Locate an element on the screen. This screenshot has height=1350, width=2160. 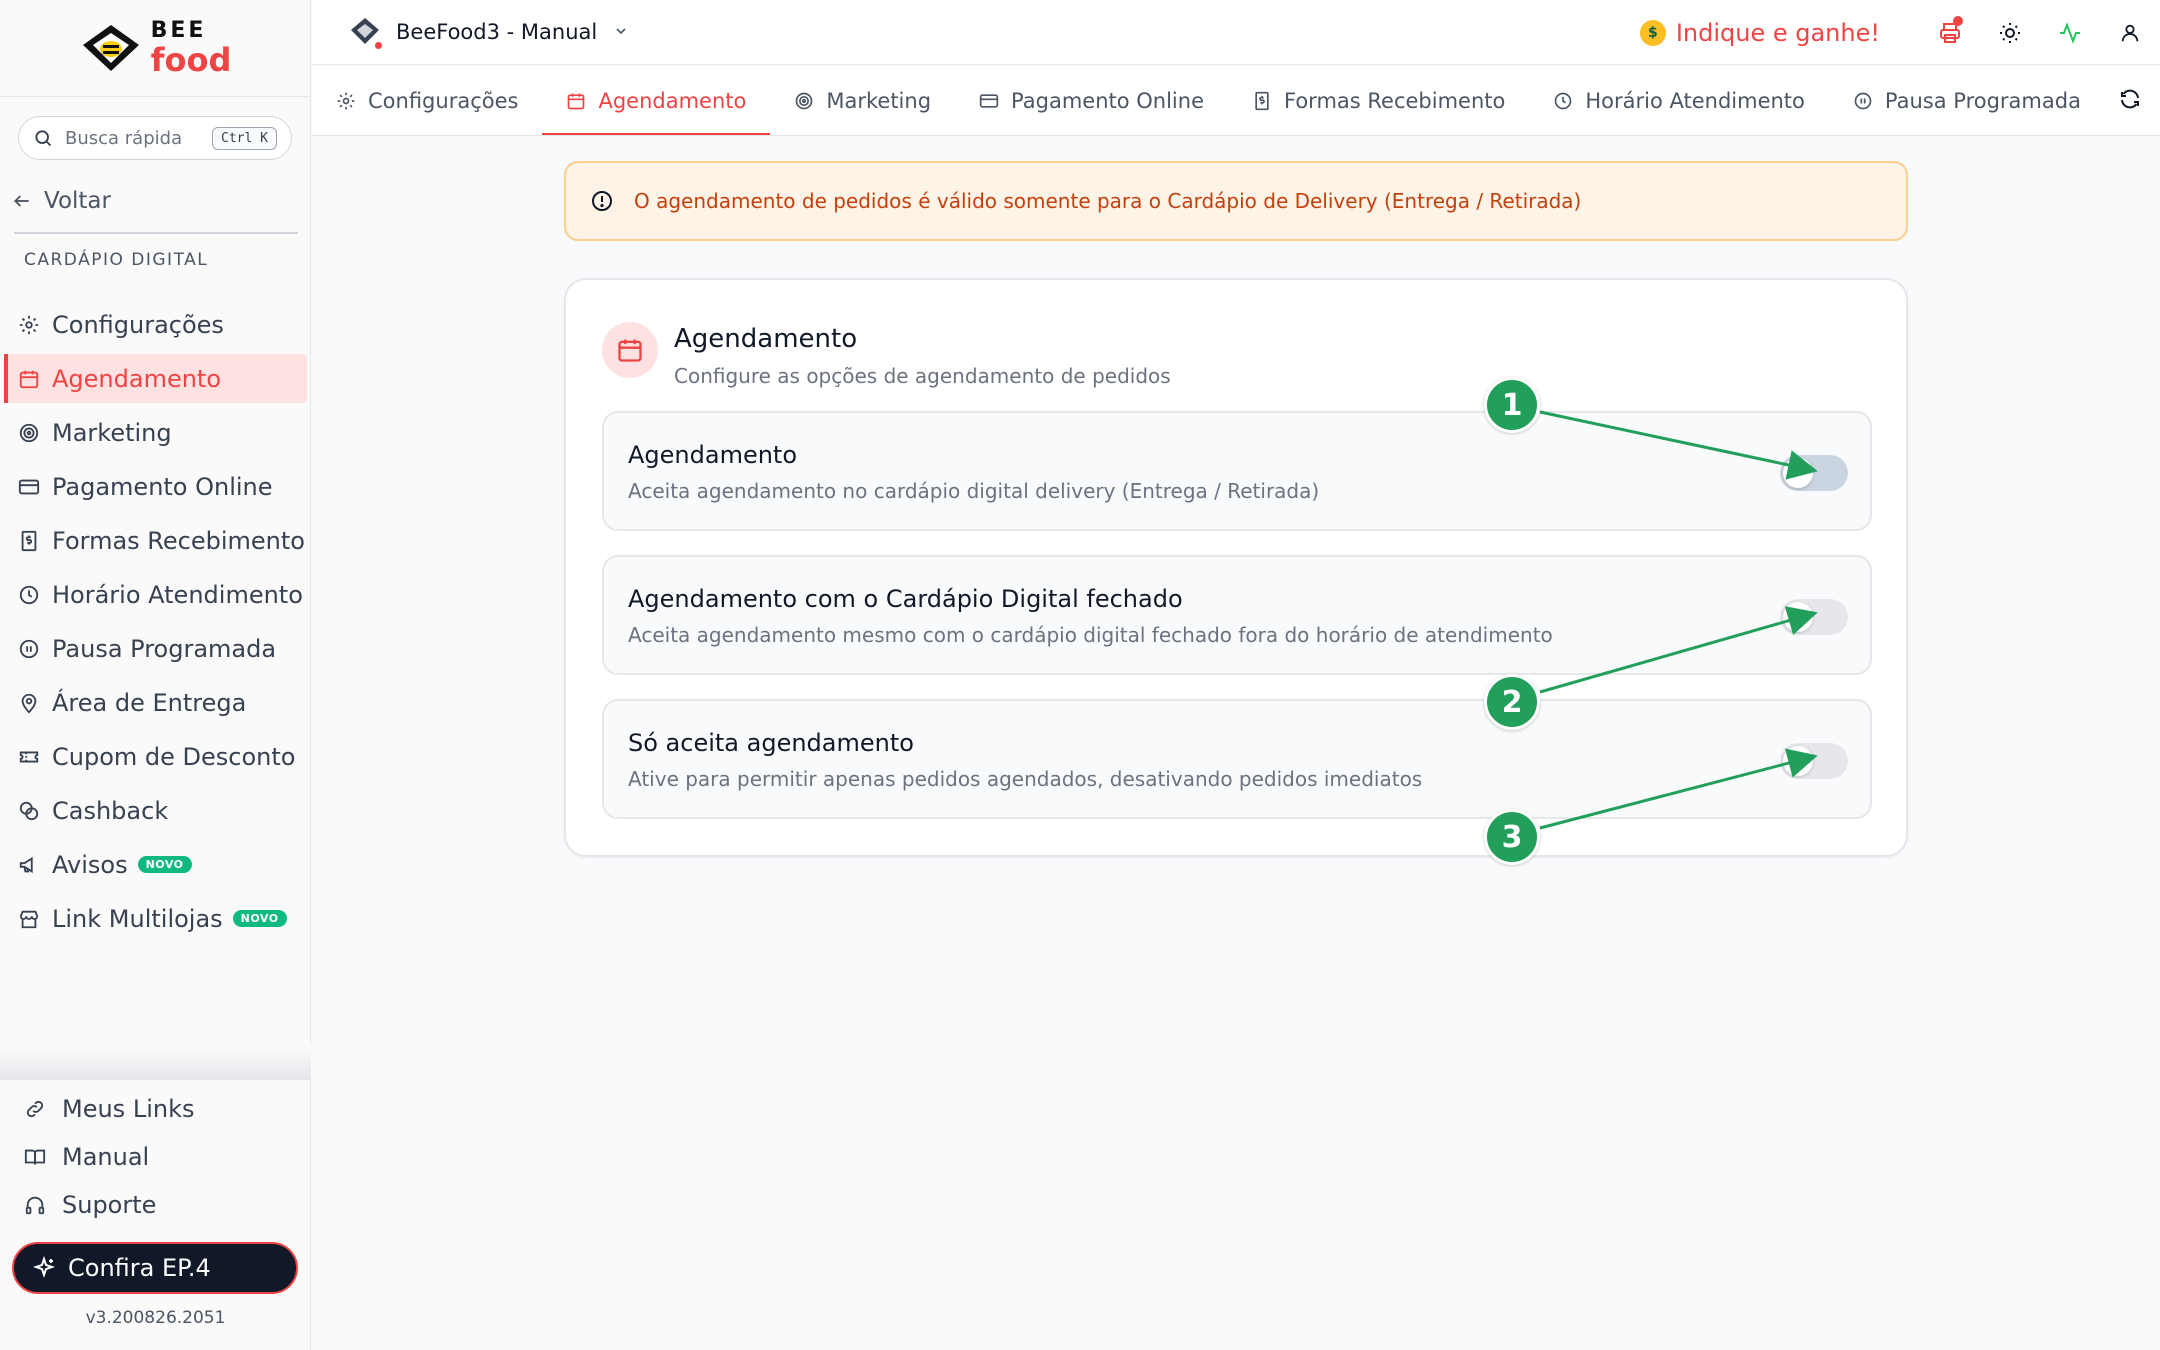
suporte-link: Suporte is located at coordinates (108, 1205).